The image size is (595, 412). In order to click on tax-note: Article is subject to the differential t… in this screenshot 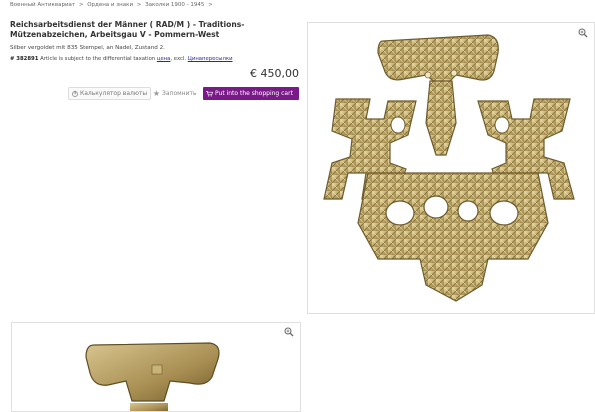, I will do `click(98, 59)`.